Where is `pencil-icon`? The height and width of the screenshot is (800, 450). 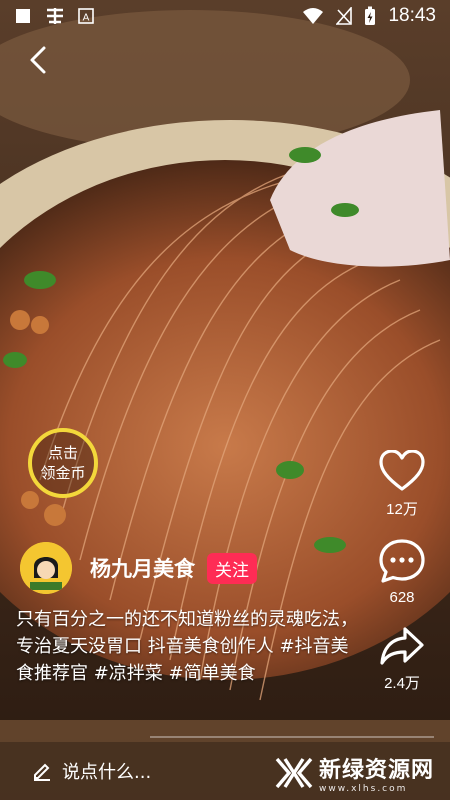 pencil-icon is located at coordinates (42, 772).